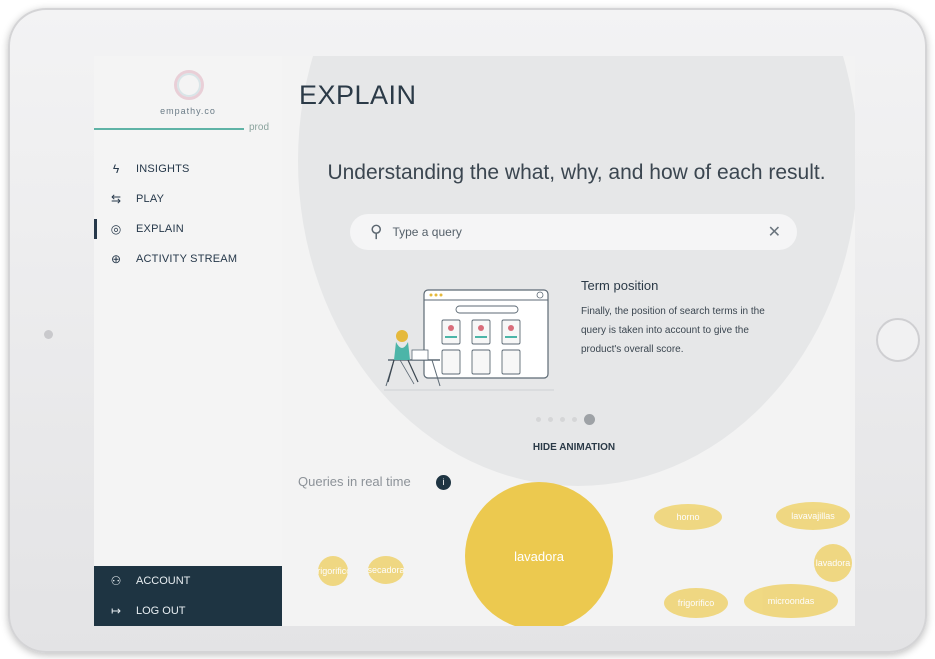  I want to click on sidebar-item-explain: ◎ EXPLAIN, so click(188, 229).